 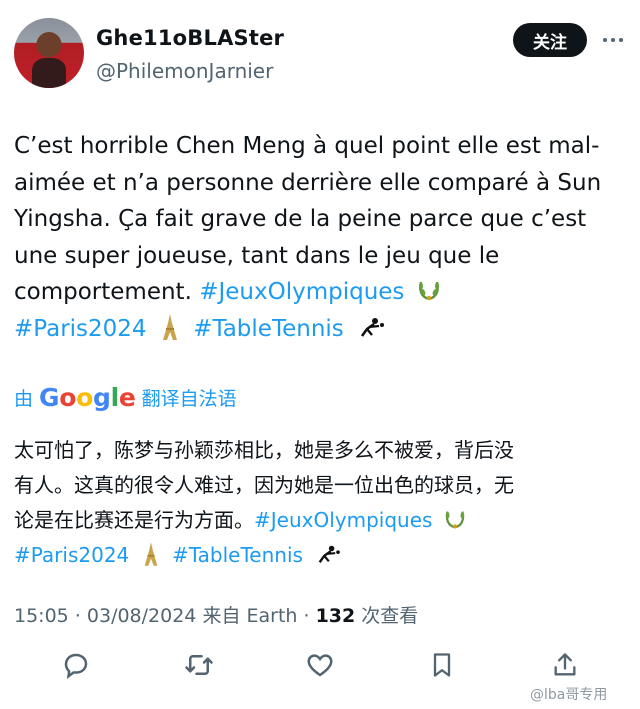 I want to click on translated-by-google: 由 Google 翻译自法语, so click(x=125, y=397).